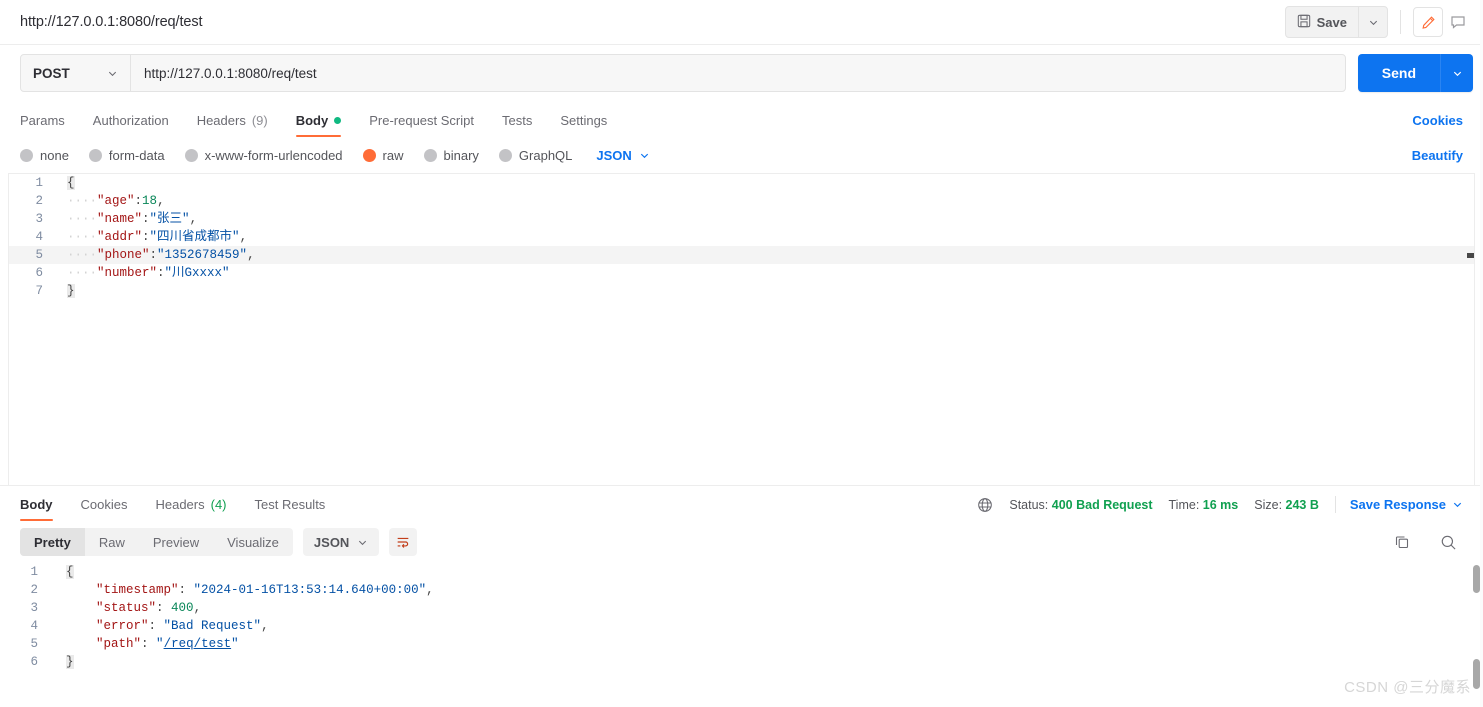 The image size is (1483, 707). I want to click on top-bar-actions: Save, so click(1378, 22).